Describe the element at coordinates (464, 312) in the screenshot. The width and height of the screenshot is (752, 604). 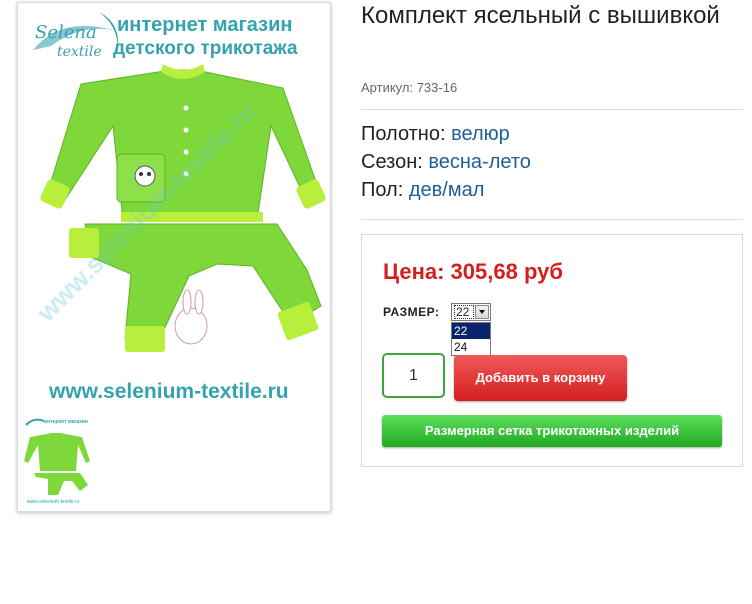
I see `size-selected-value: 22` at that location.